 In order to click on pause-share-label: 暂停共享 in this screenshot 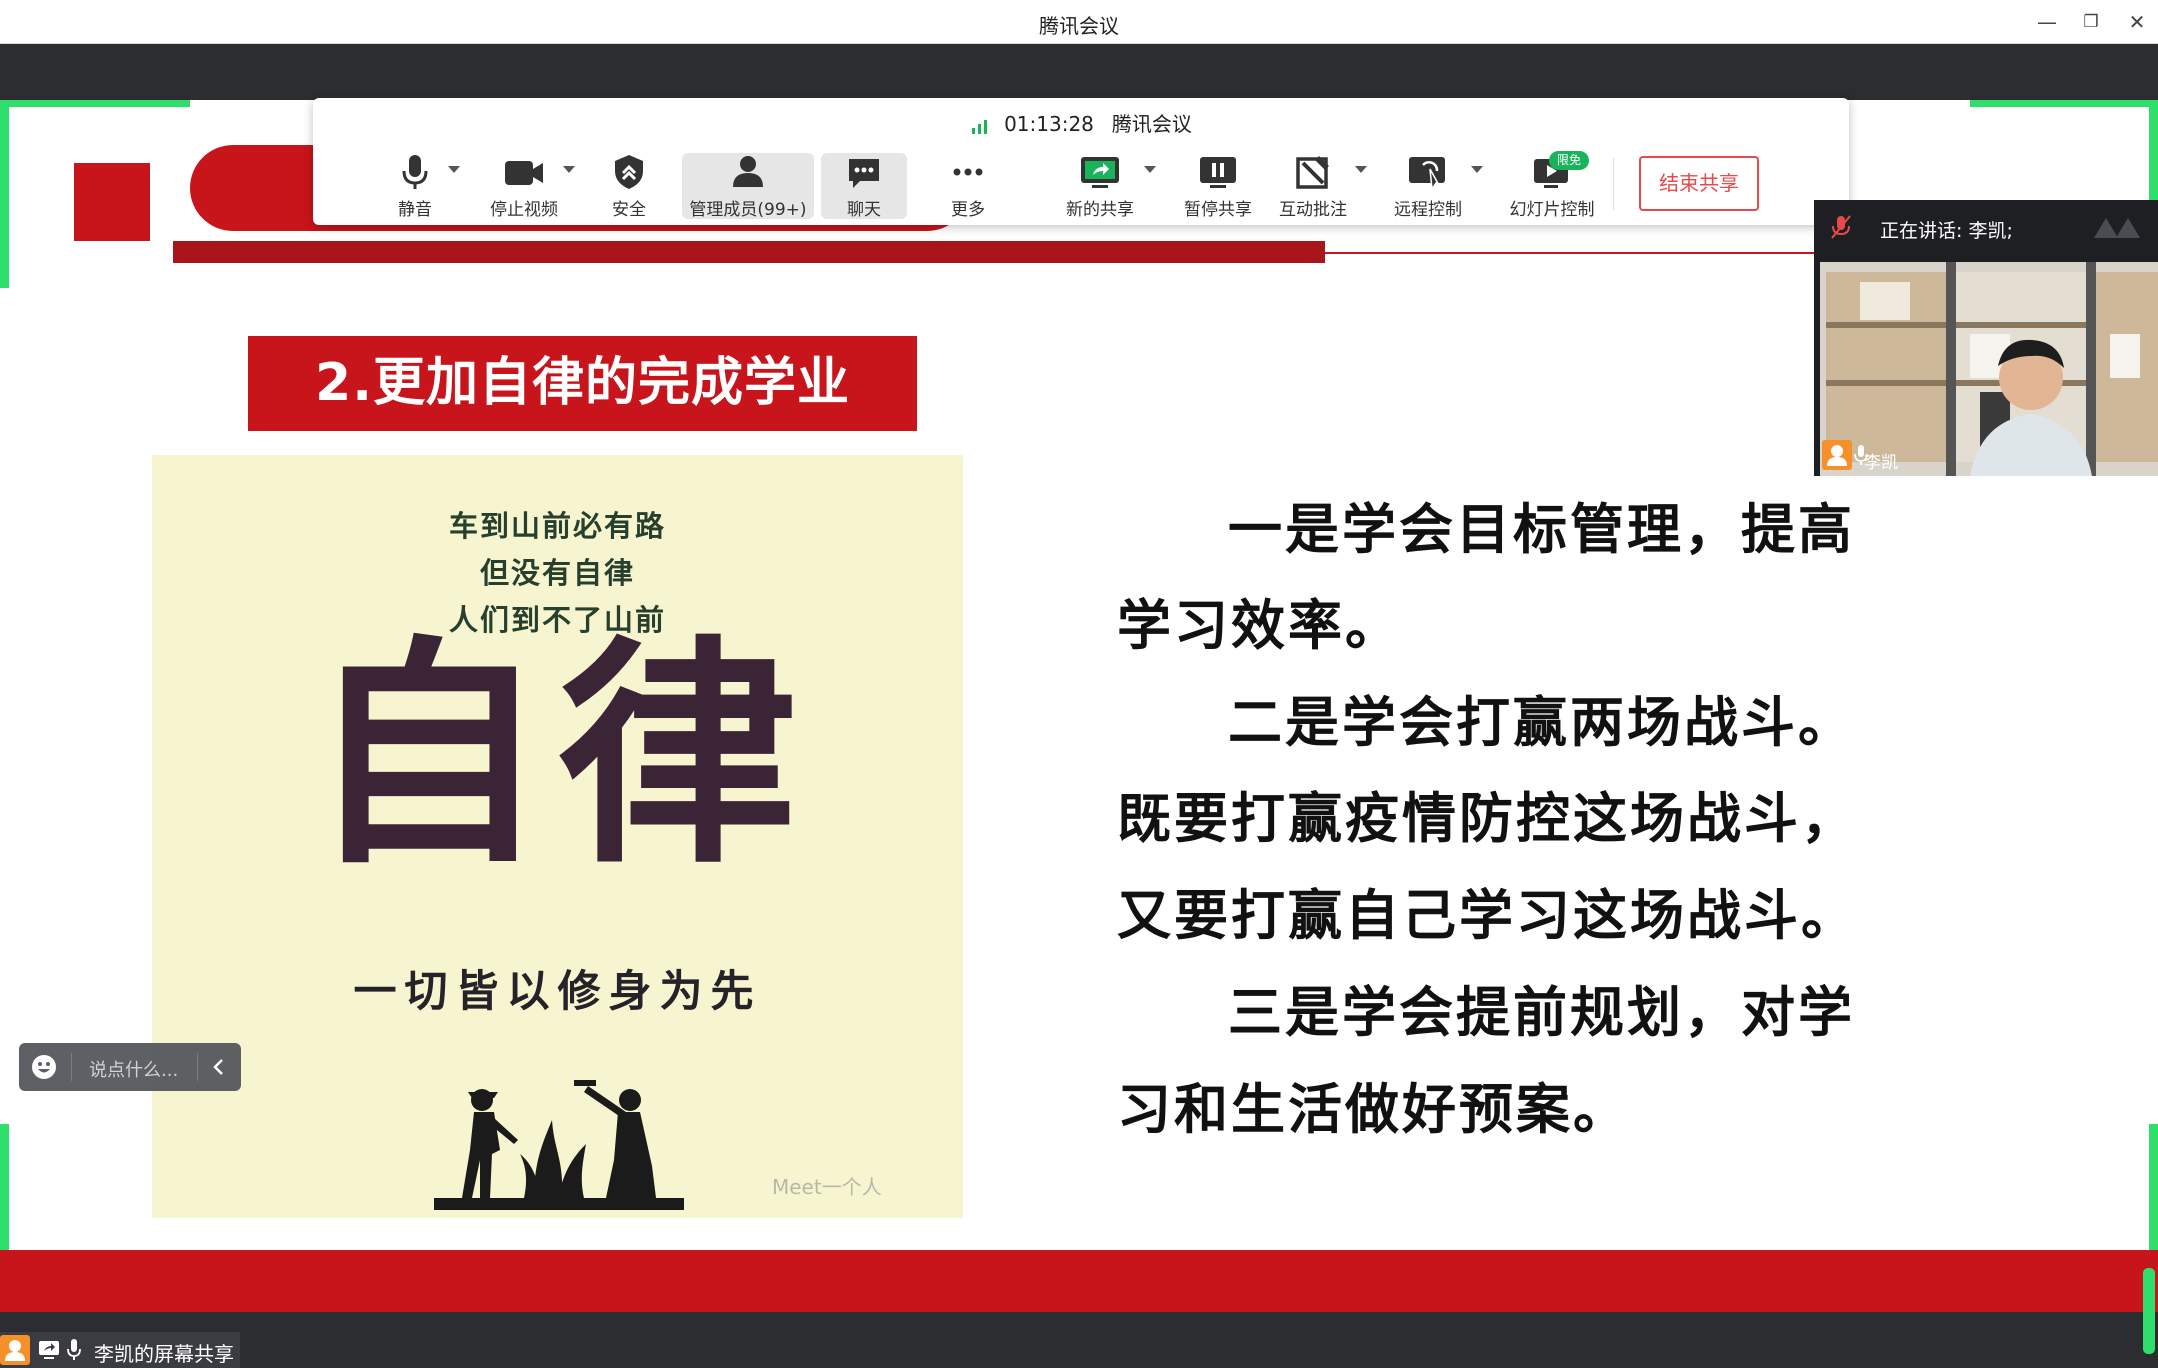, I will do `click(1218, 210)`.